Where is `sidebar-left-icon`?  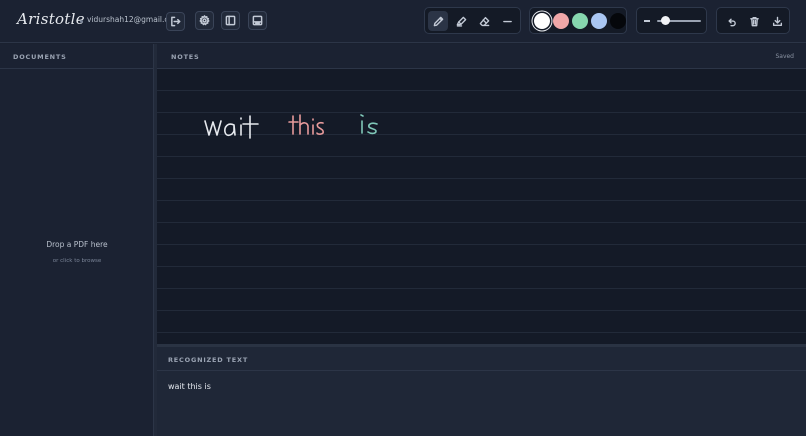 sidebar-left-icon is located at coordinates (230, 20).